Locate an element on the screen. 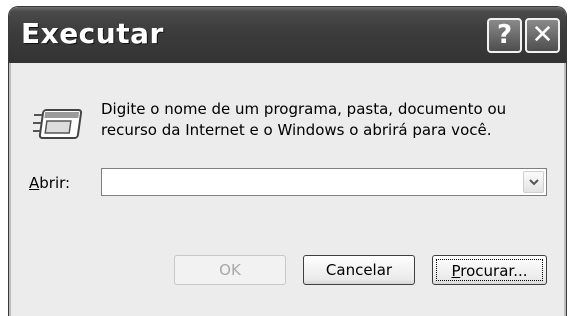 The height and width of the screenshot is (316, 571). run-window-icon is located at coordinates (58, 124).